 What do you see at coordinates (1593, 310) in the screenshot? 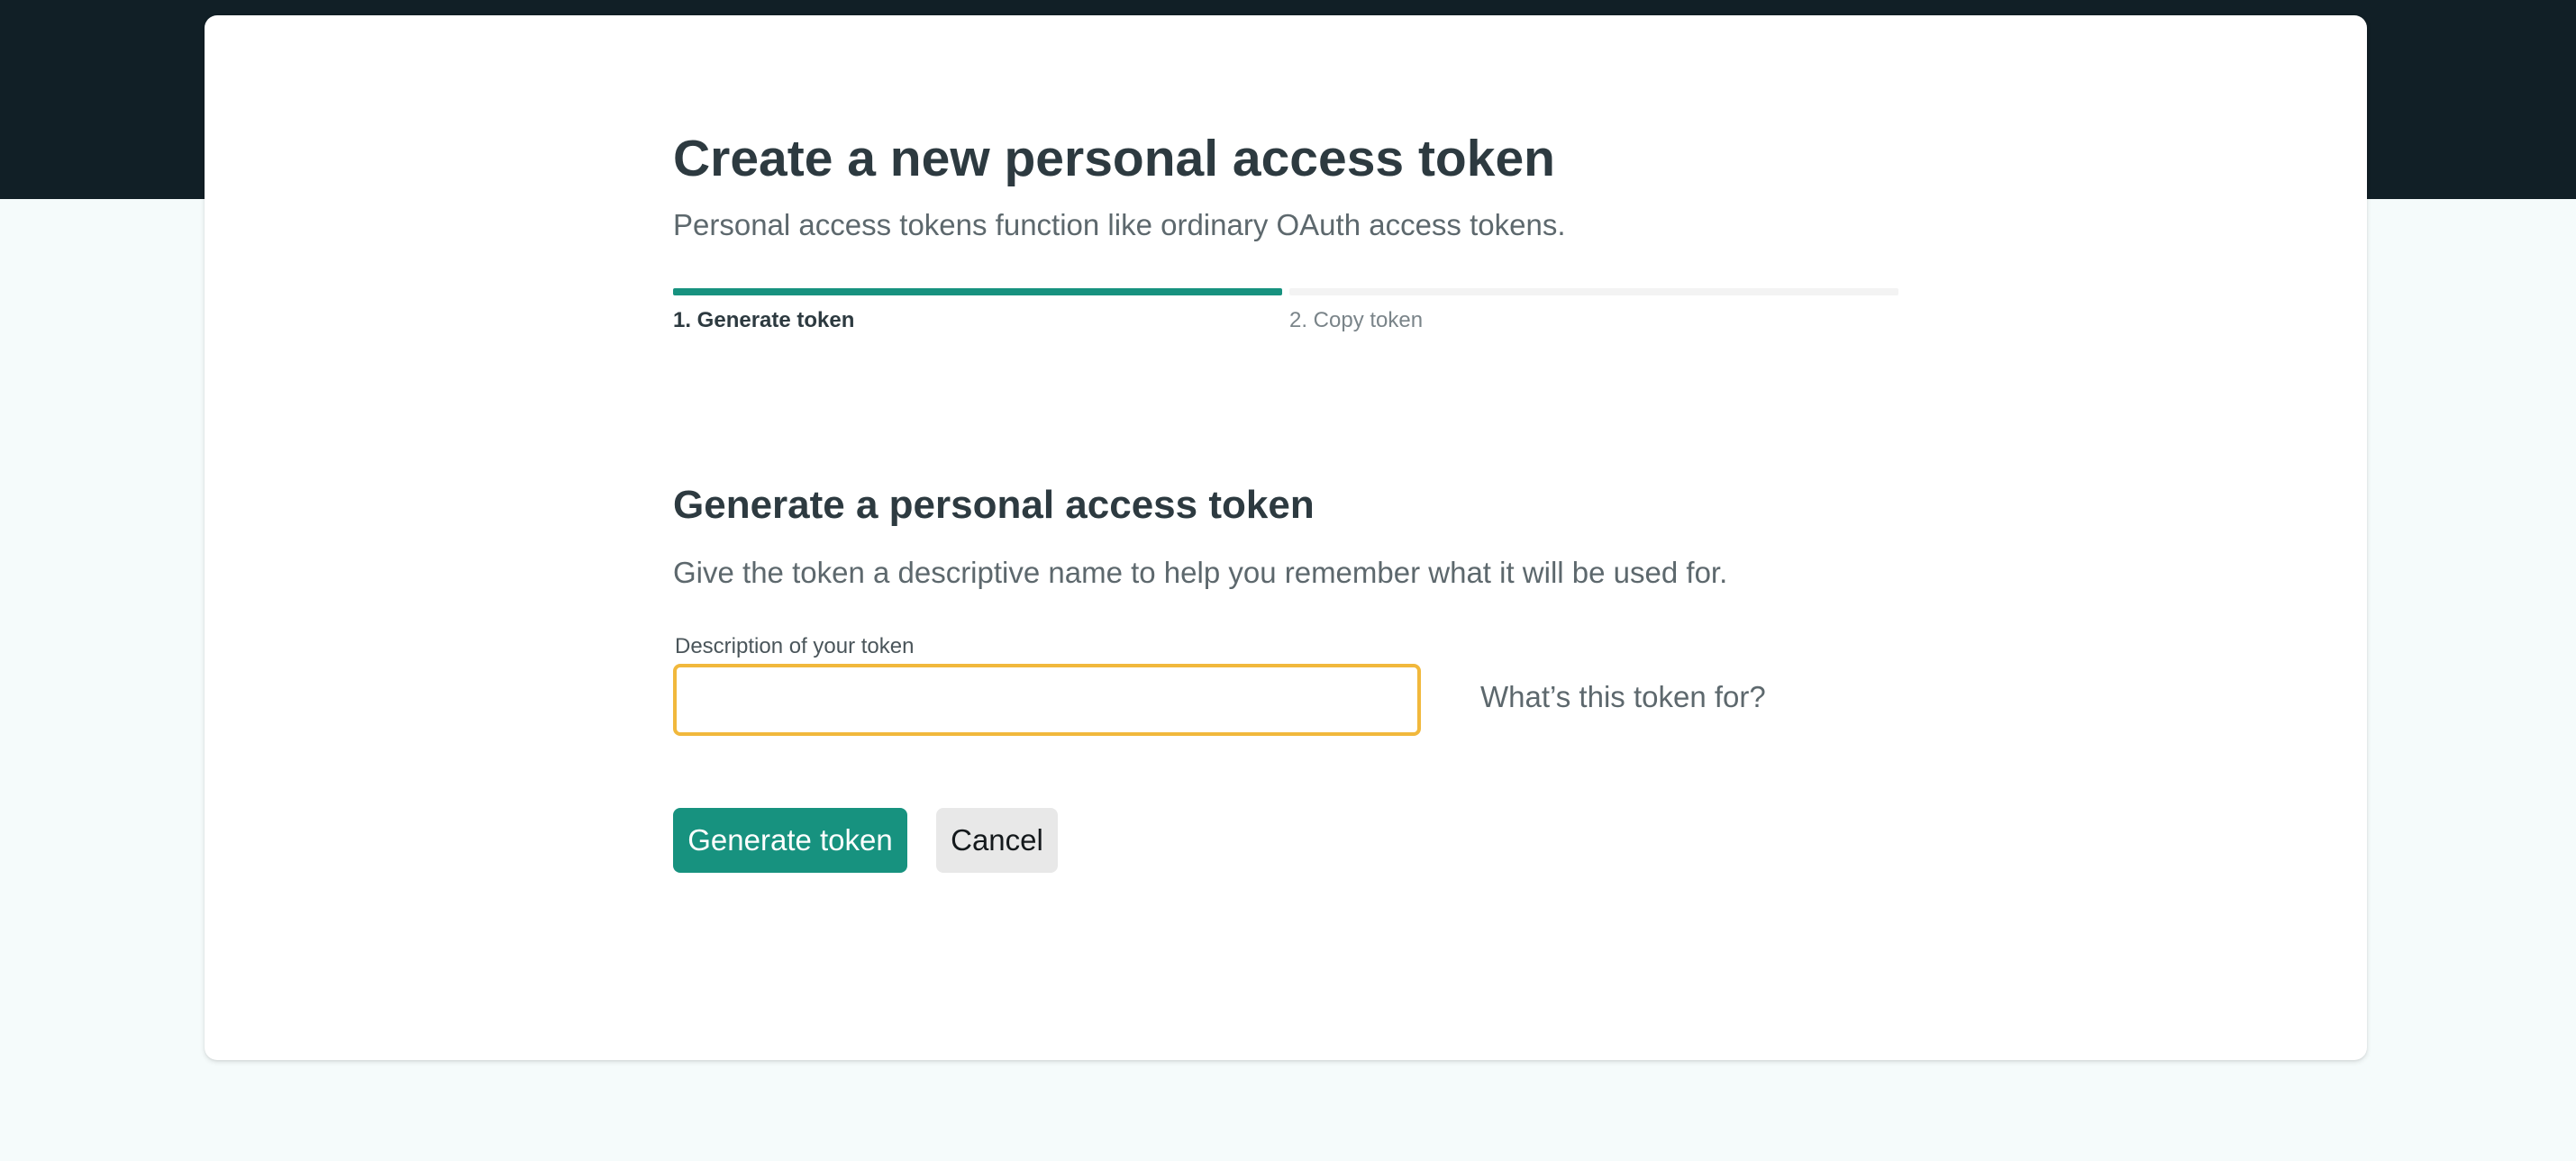
I see `step-copy-token: 2. Copy token` at bounding box center [1593, 310].